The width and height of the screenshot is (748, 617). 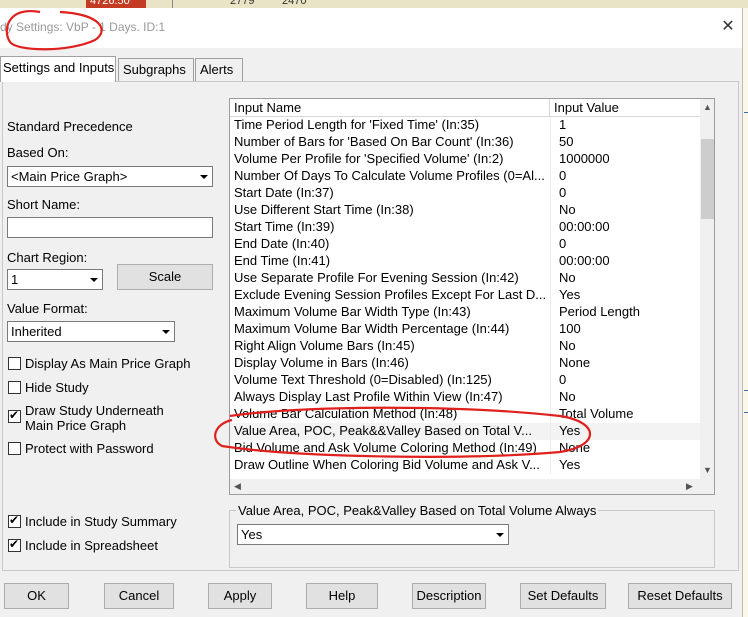 I want to click on grid-header: Input Name Input Value, so click(x=465, y=108).